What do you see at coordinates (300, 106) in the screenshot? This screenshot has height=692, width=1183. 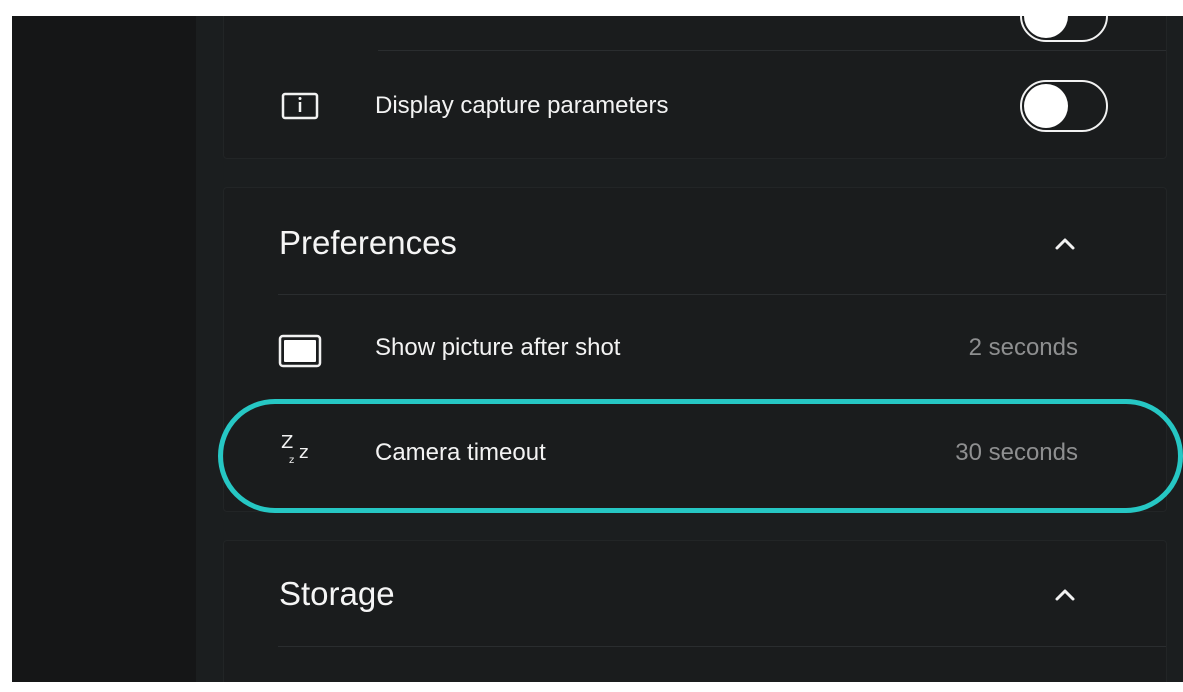 I see `info-frame-icon` at bounding box center [300, 106].